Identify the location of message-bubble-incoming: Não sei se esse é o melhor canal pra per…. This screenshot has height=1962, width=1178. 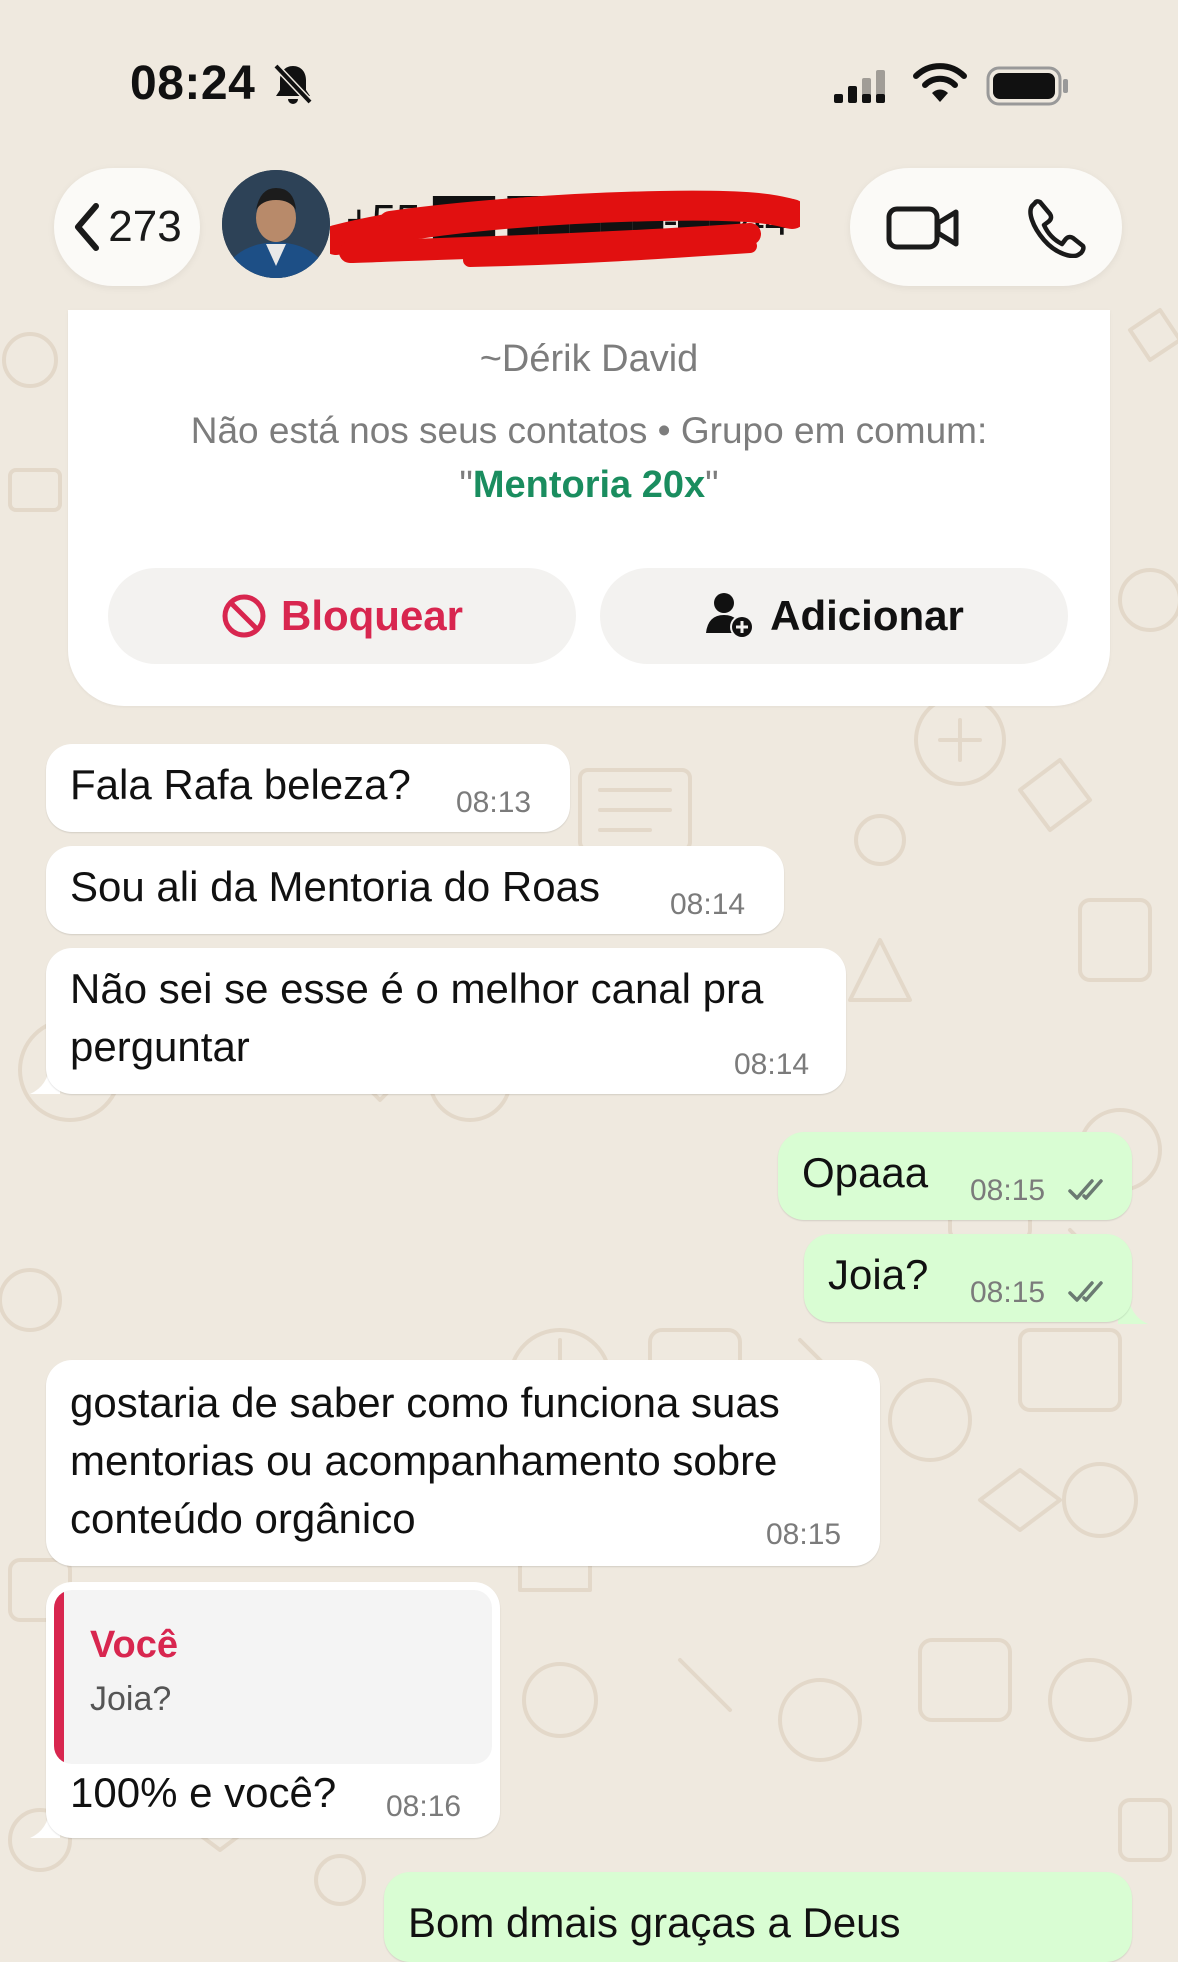
(446, 1021).